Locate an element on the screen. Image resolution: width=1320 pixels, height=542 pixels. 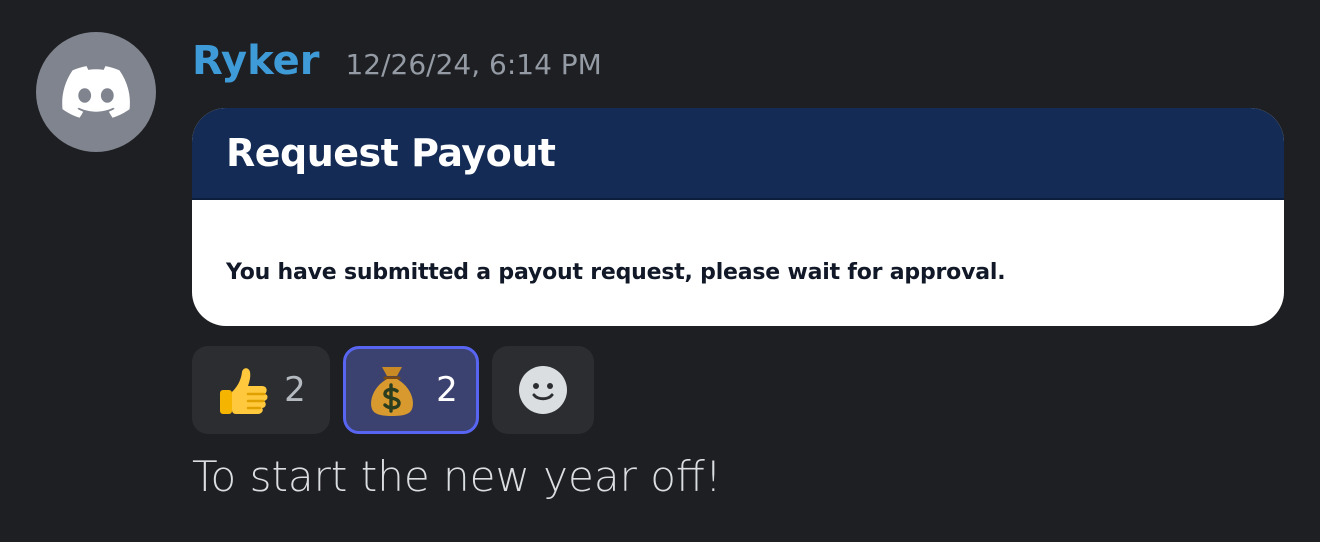
message-text: To start the new year off! is located at coordinates (457, 476).